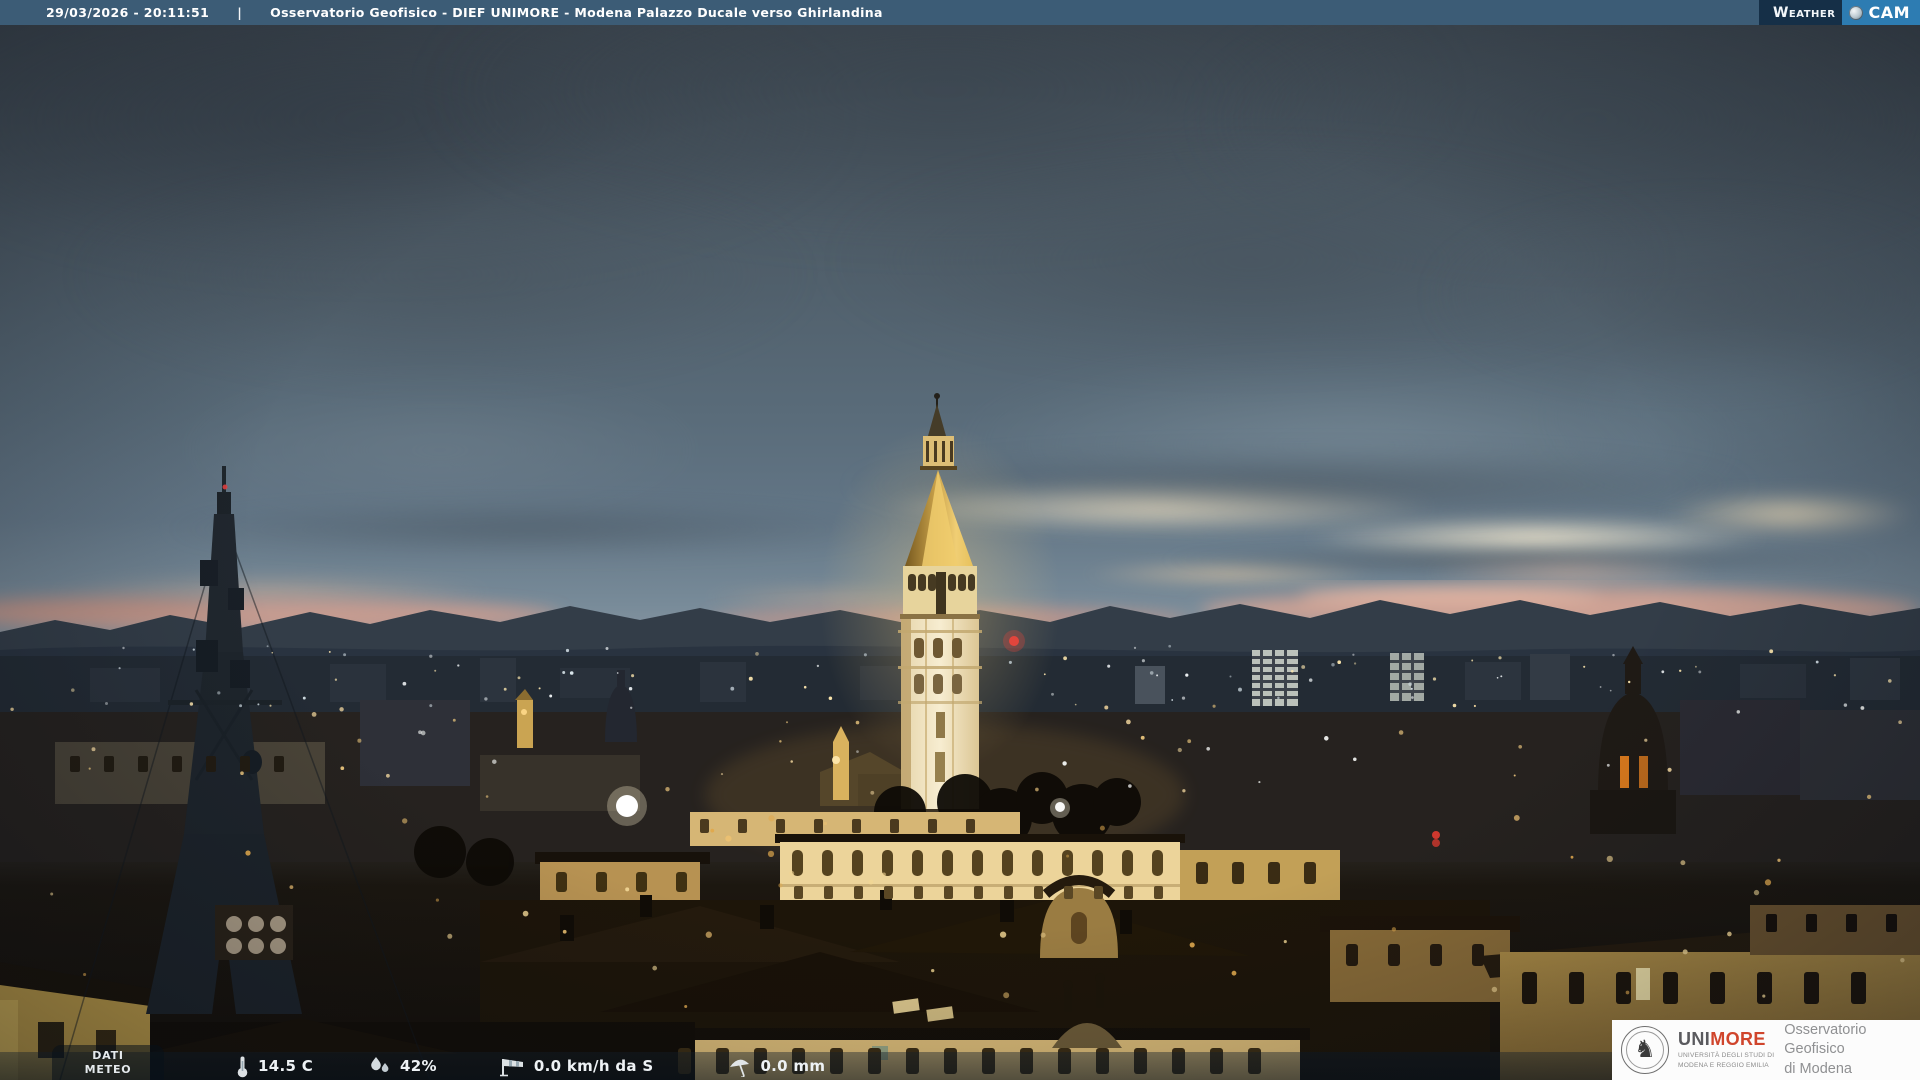  I want to click on unimore-seal-icon: ♞, so click(1645, 1050).